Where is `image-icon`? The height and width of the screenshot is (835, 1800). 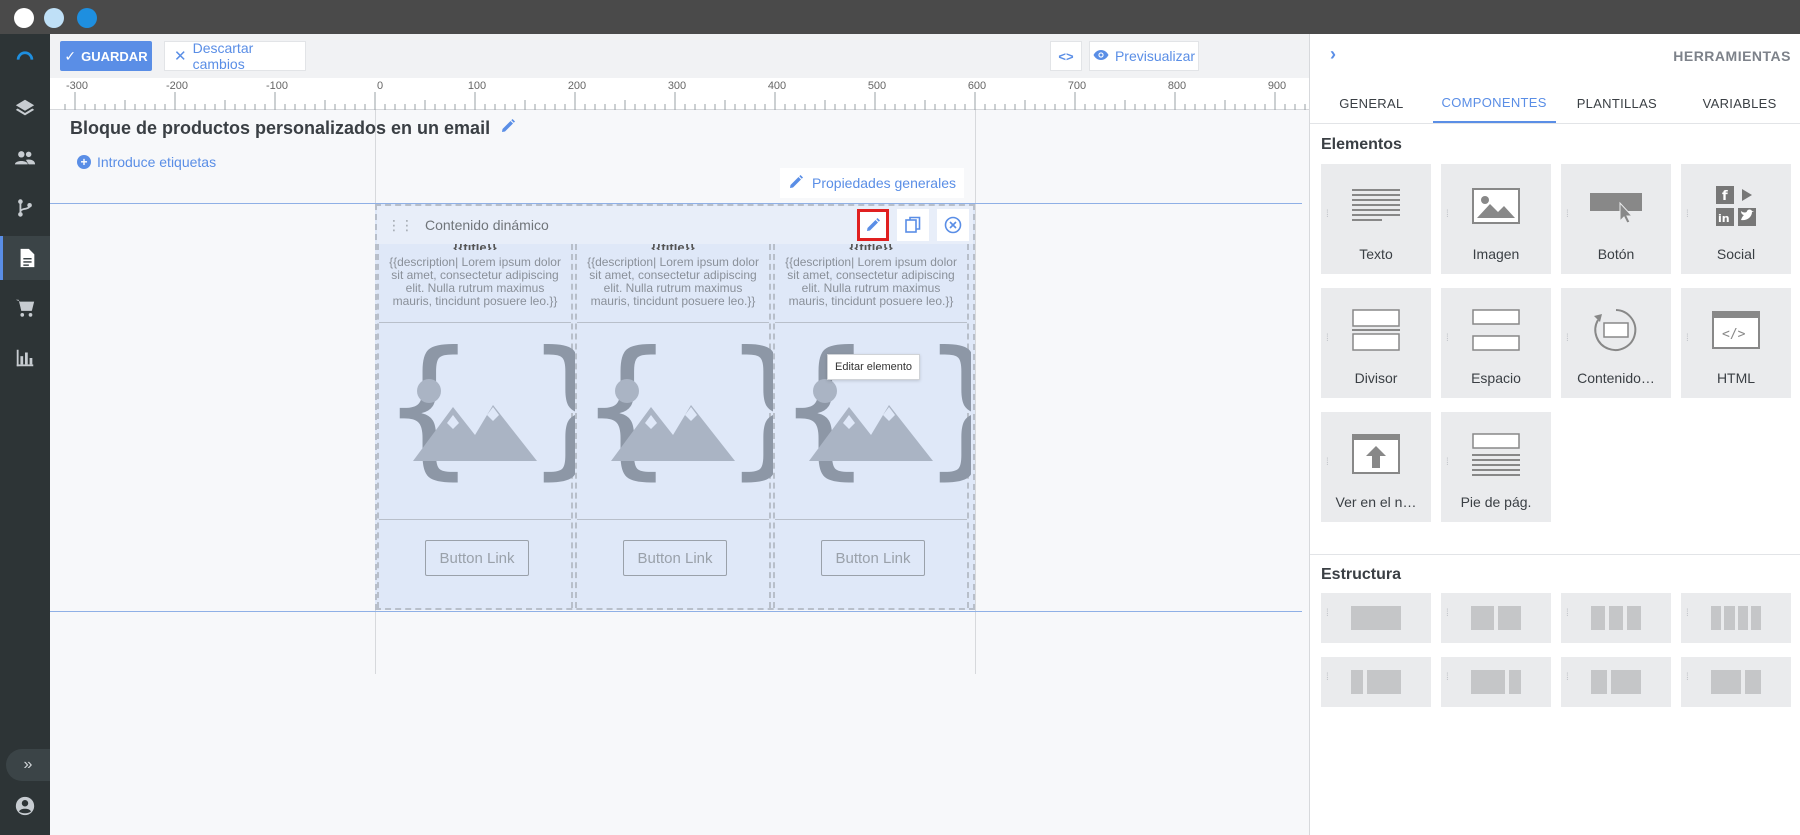
image-icon is located at coordinates (1496, 206).